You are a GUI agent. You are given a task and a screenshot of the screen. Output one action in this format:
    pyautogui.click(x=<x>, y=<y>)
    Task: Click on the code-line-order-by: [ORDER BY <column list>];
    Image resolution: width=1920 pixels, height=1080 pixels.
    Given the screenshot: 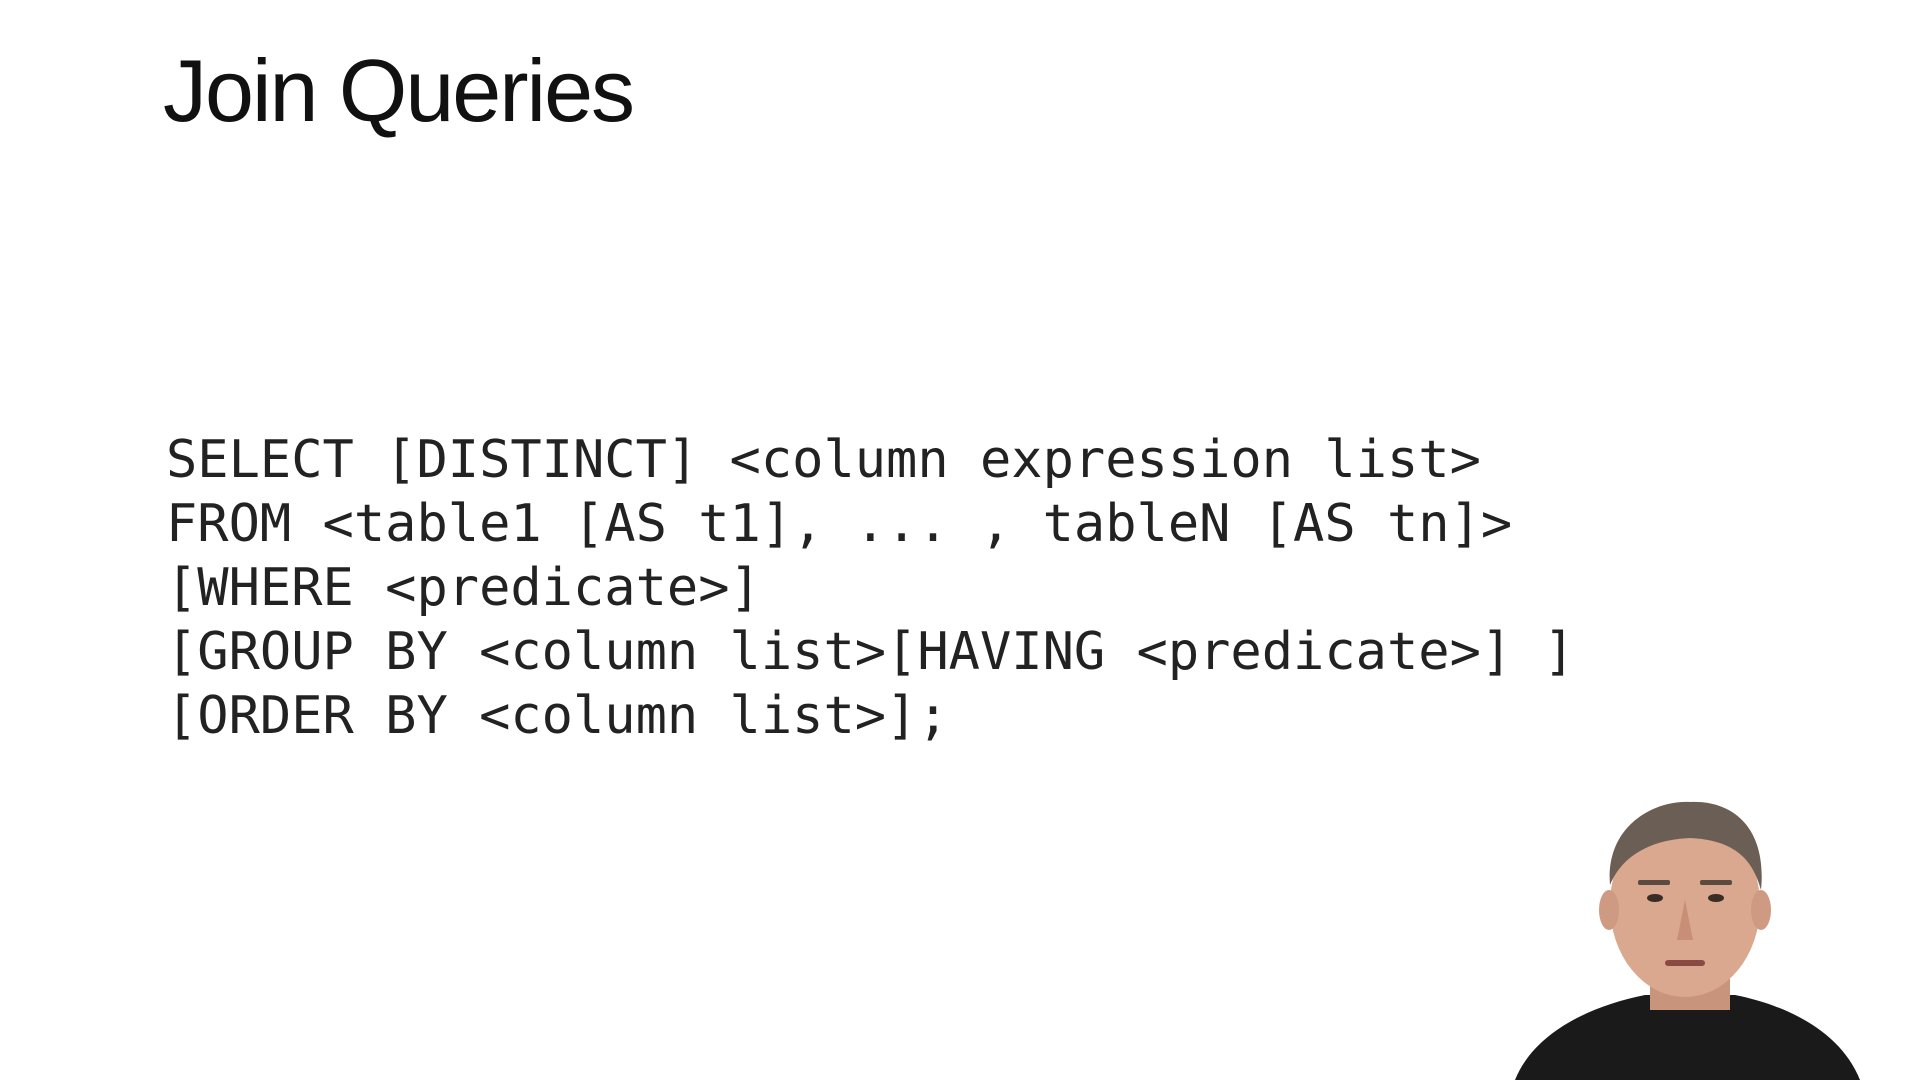 What is the action you would take?
    pyautogui.click(x=557, y=716)
    